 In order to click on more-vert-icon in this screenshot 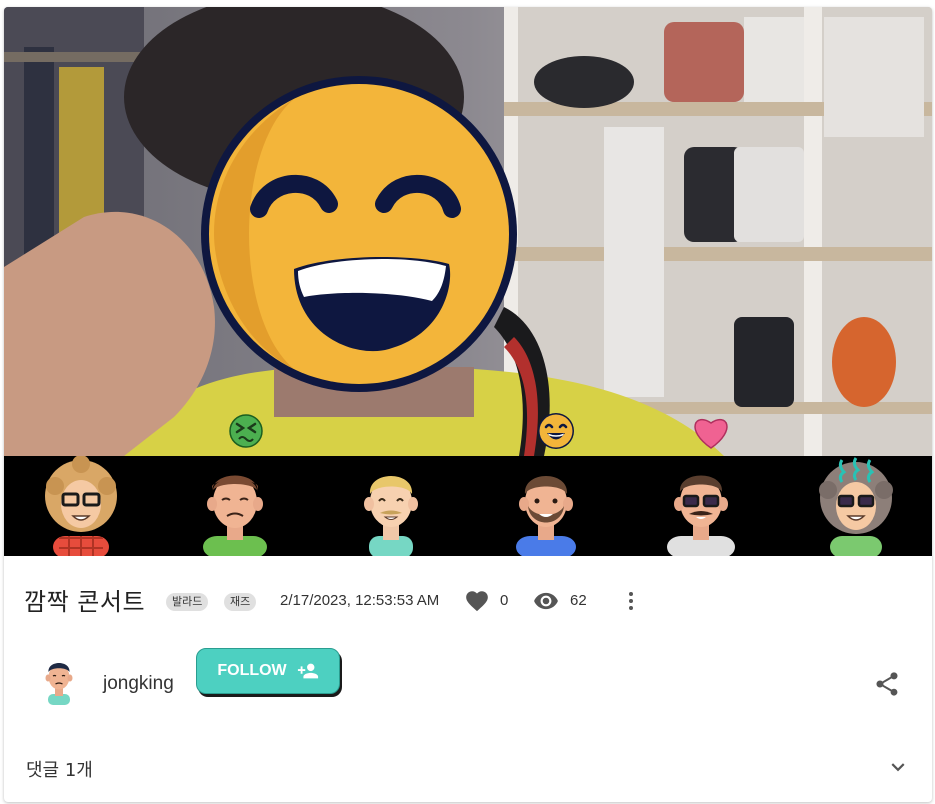, I will do `click(631, 601)`.